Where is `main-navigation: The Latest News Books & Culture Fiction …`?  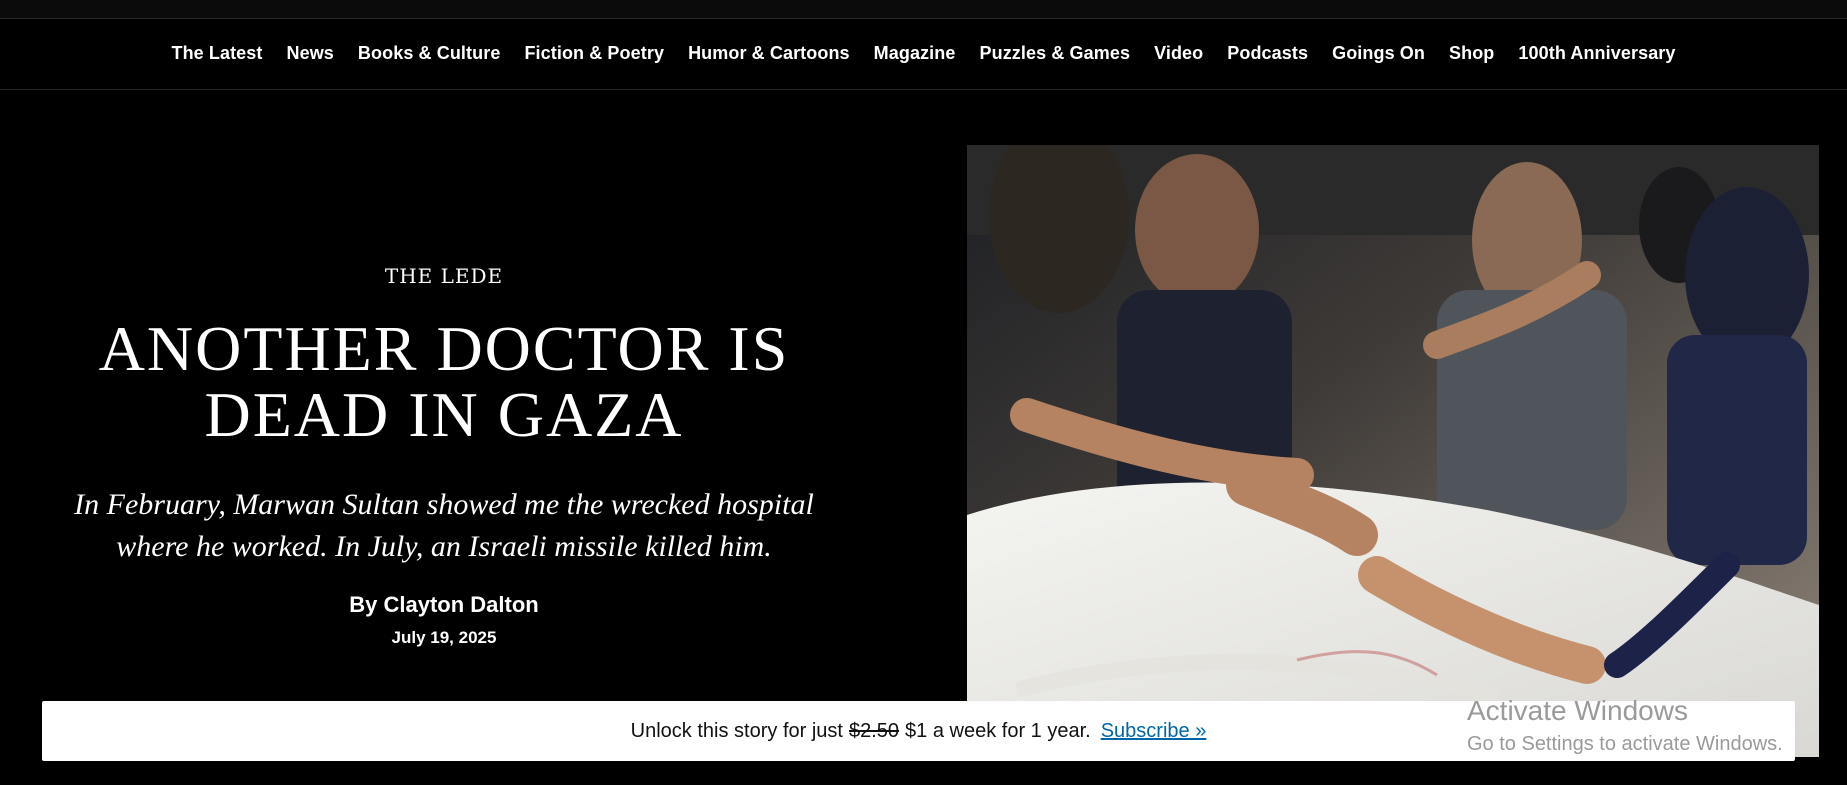 main-navigation: The Latest News Books & Culture Fiction … is located at coordinates (923, 54).